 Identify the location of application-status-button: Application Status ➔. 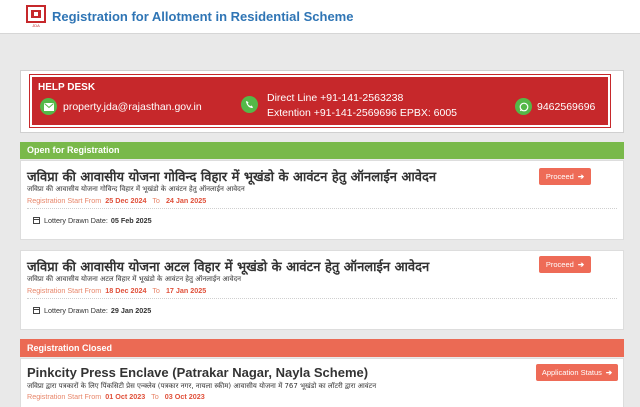
(577, 372).